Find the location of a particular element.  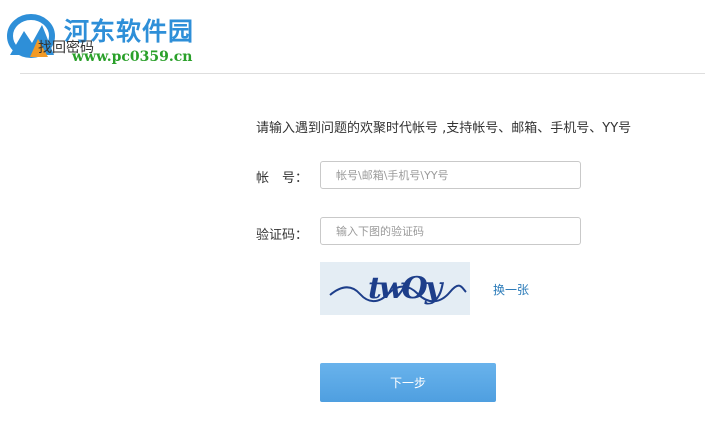

page-title: 找回密码 is located at coordinates (66, 48).